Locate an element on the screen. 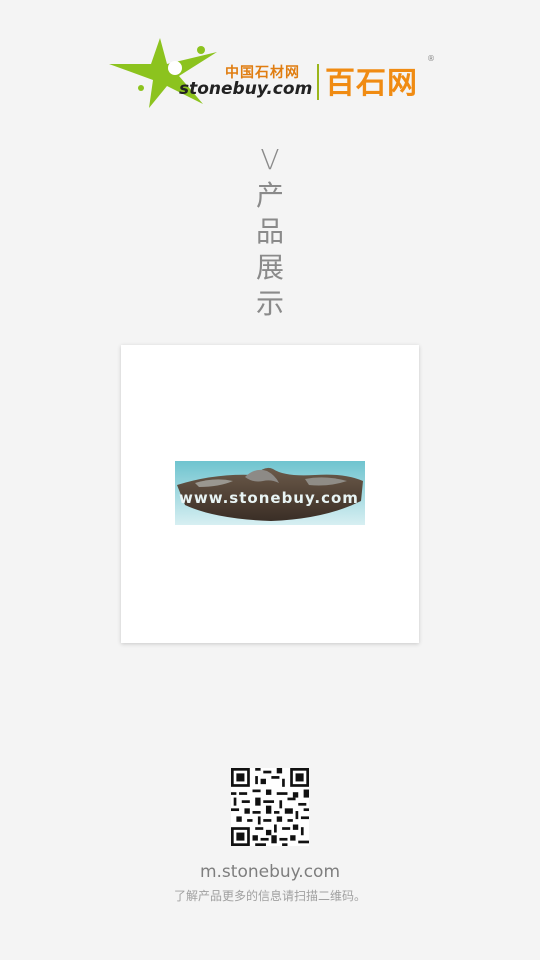  logo-domain: stonebuy.com is located at coordinates (246, 89).